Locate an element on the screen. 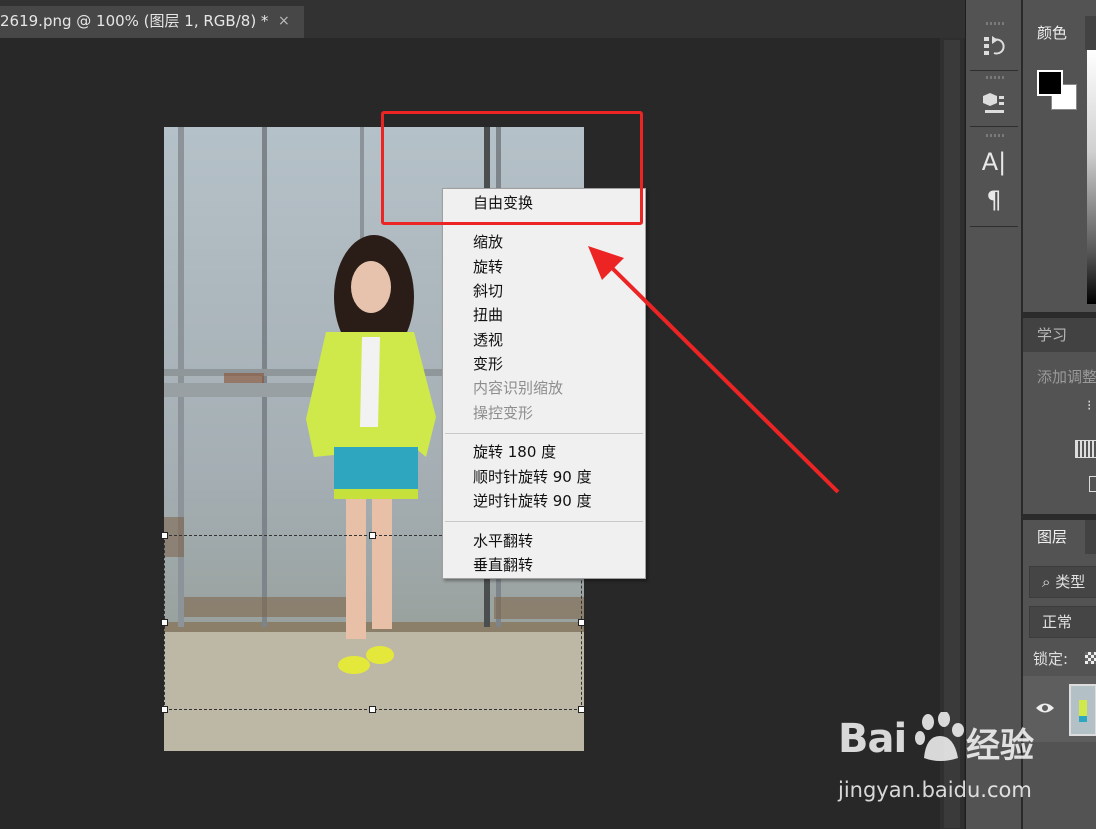  3d-object-icon is located at coordinates (994, 105).